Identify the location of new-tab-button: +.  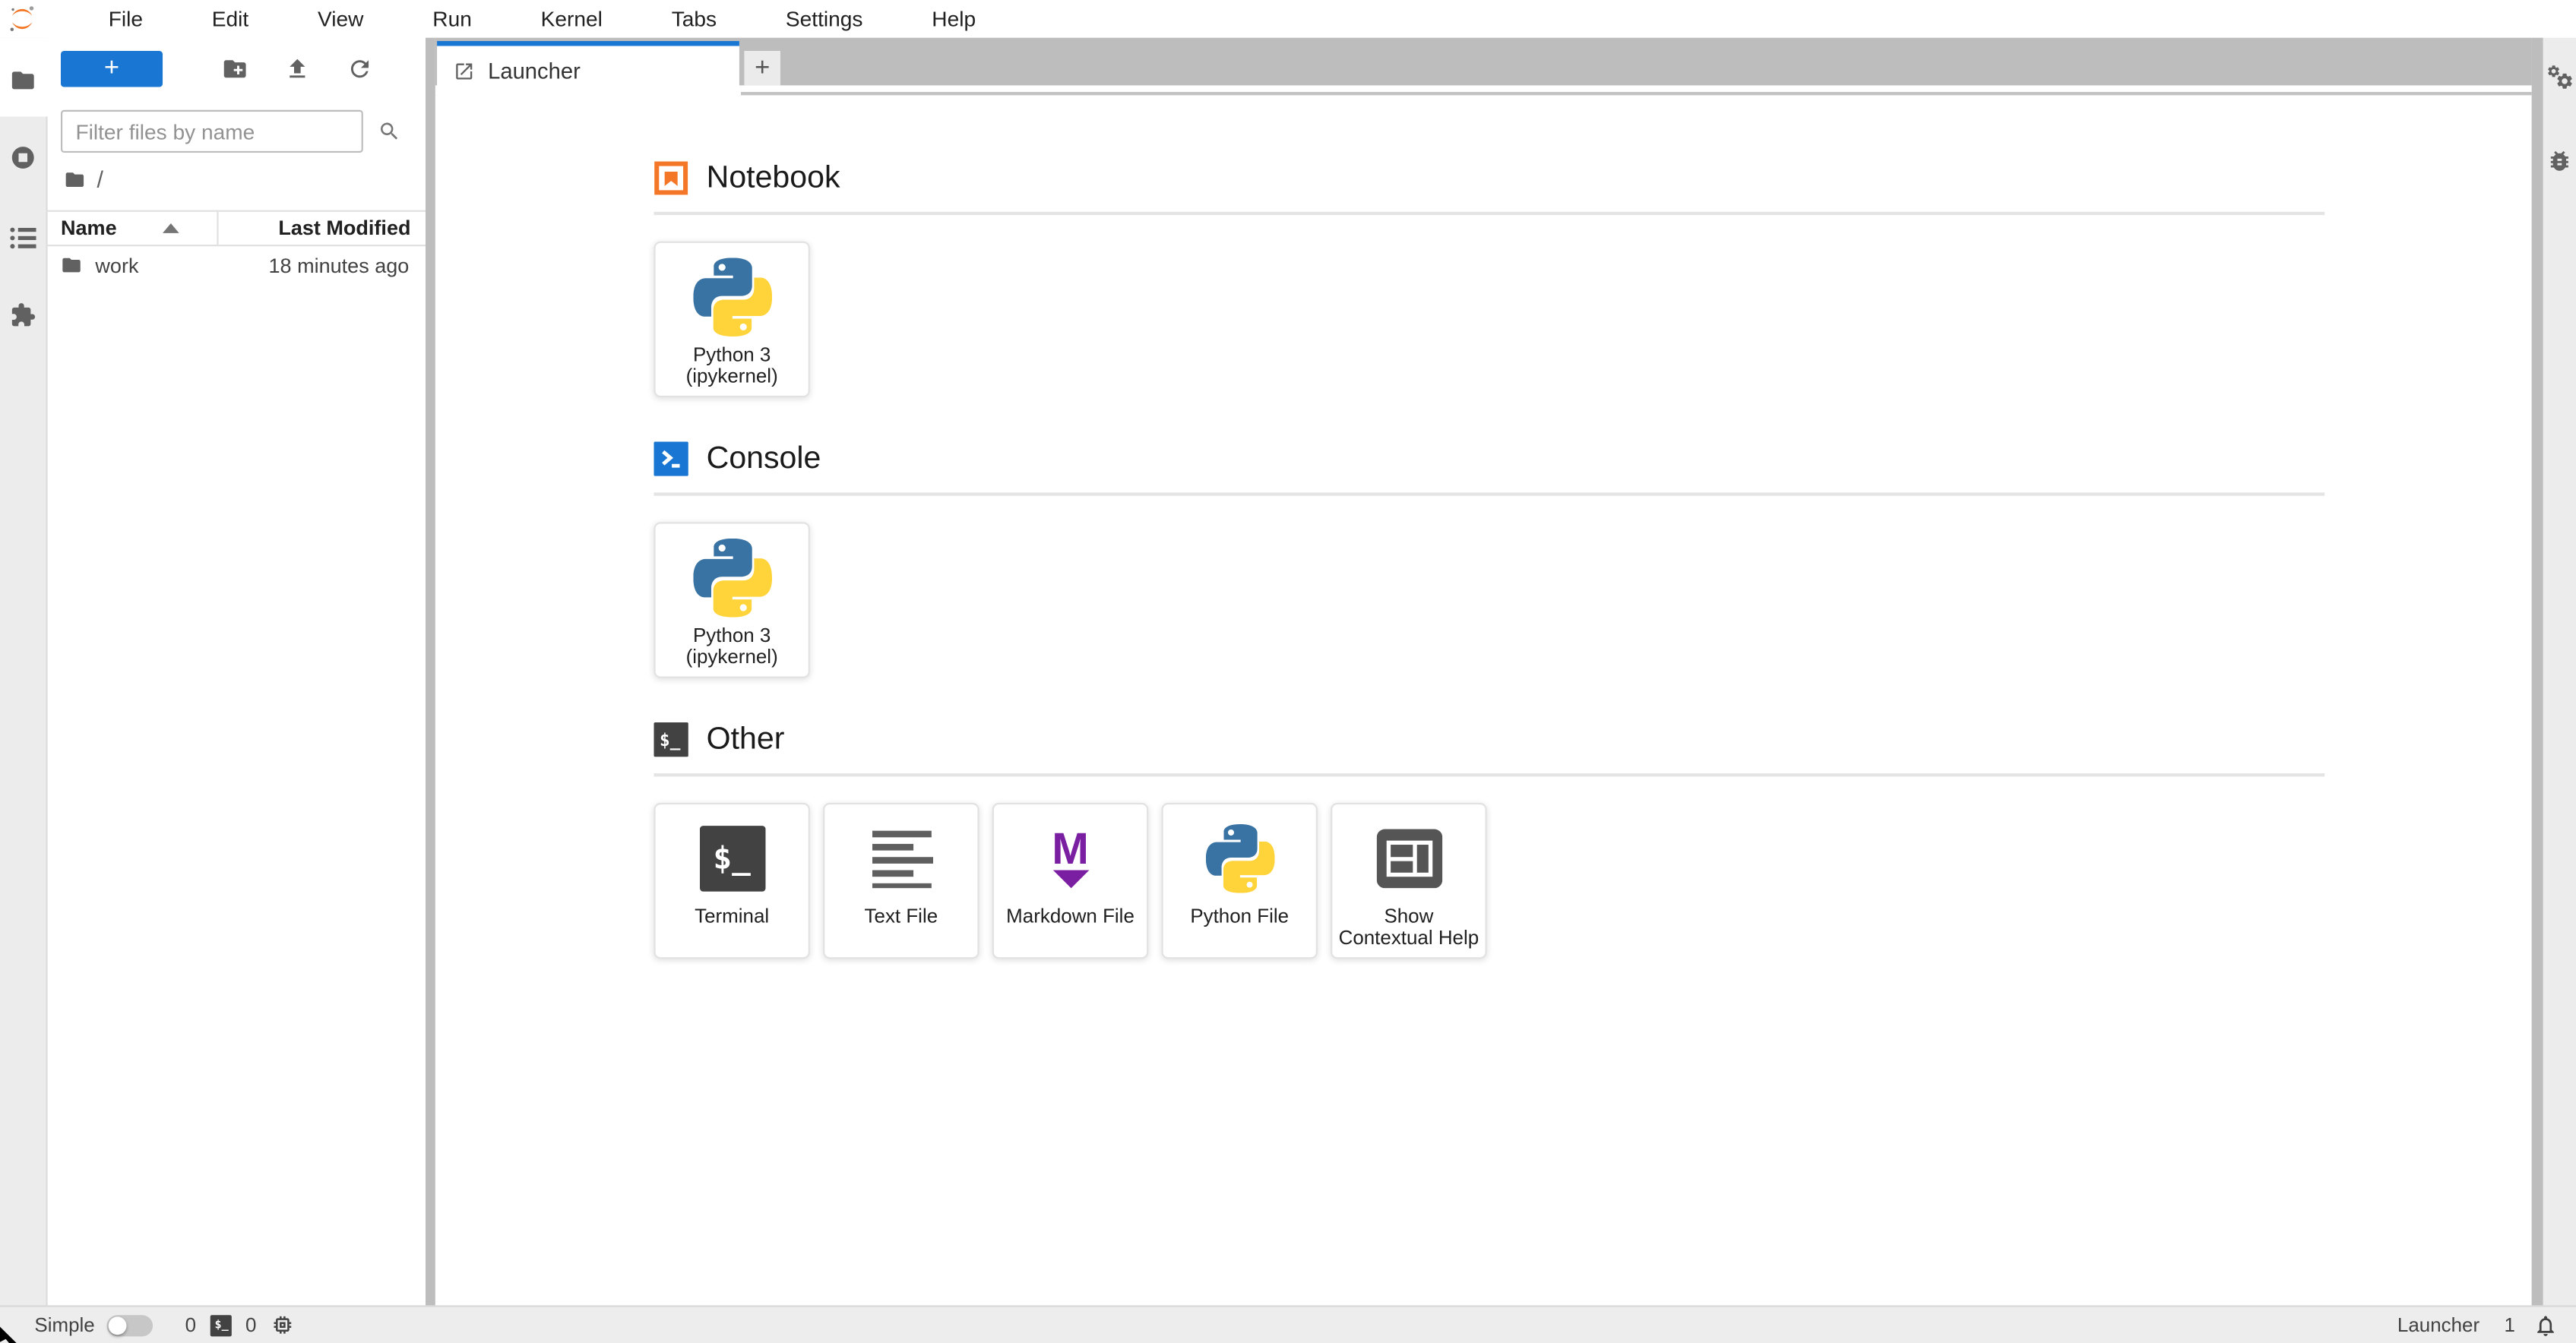
(762, 68).